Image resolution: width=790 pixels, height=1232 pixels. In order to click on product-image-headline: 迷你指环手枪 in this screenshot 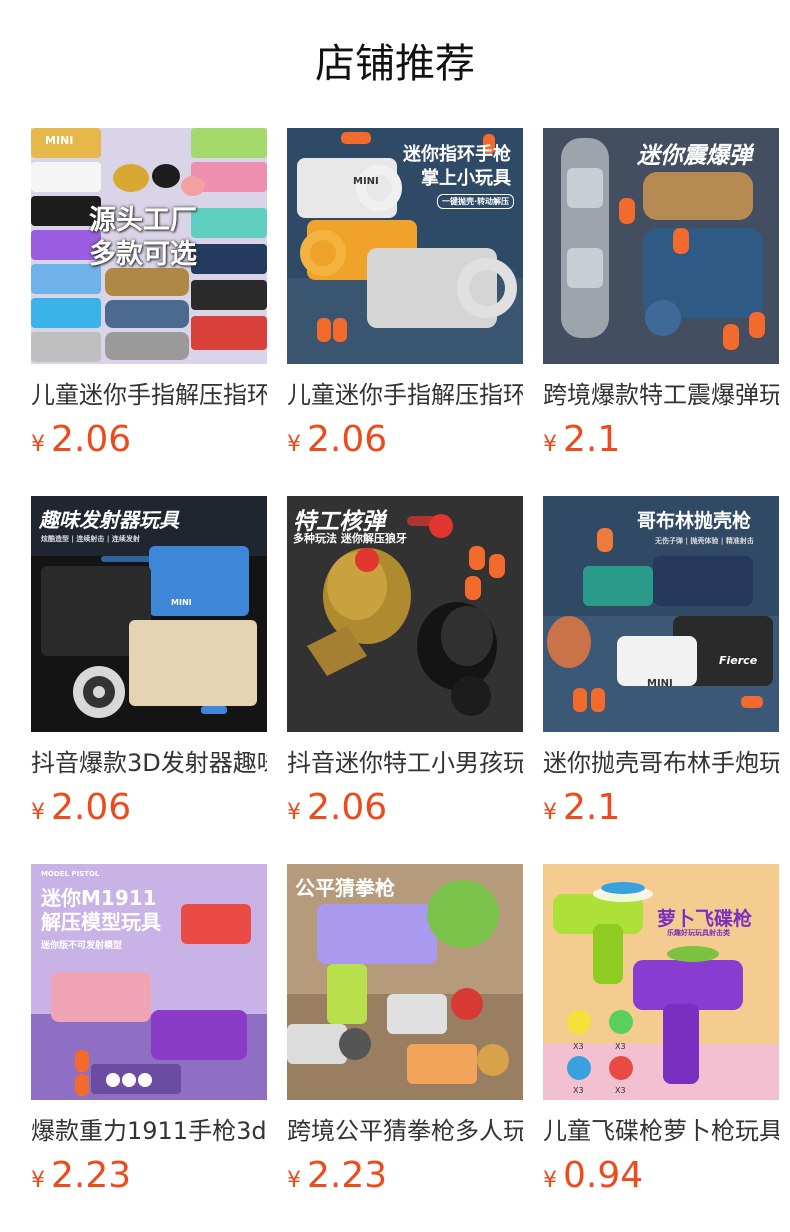, I will do `click(457, 154)`.